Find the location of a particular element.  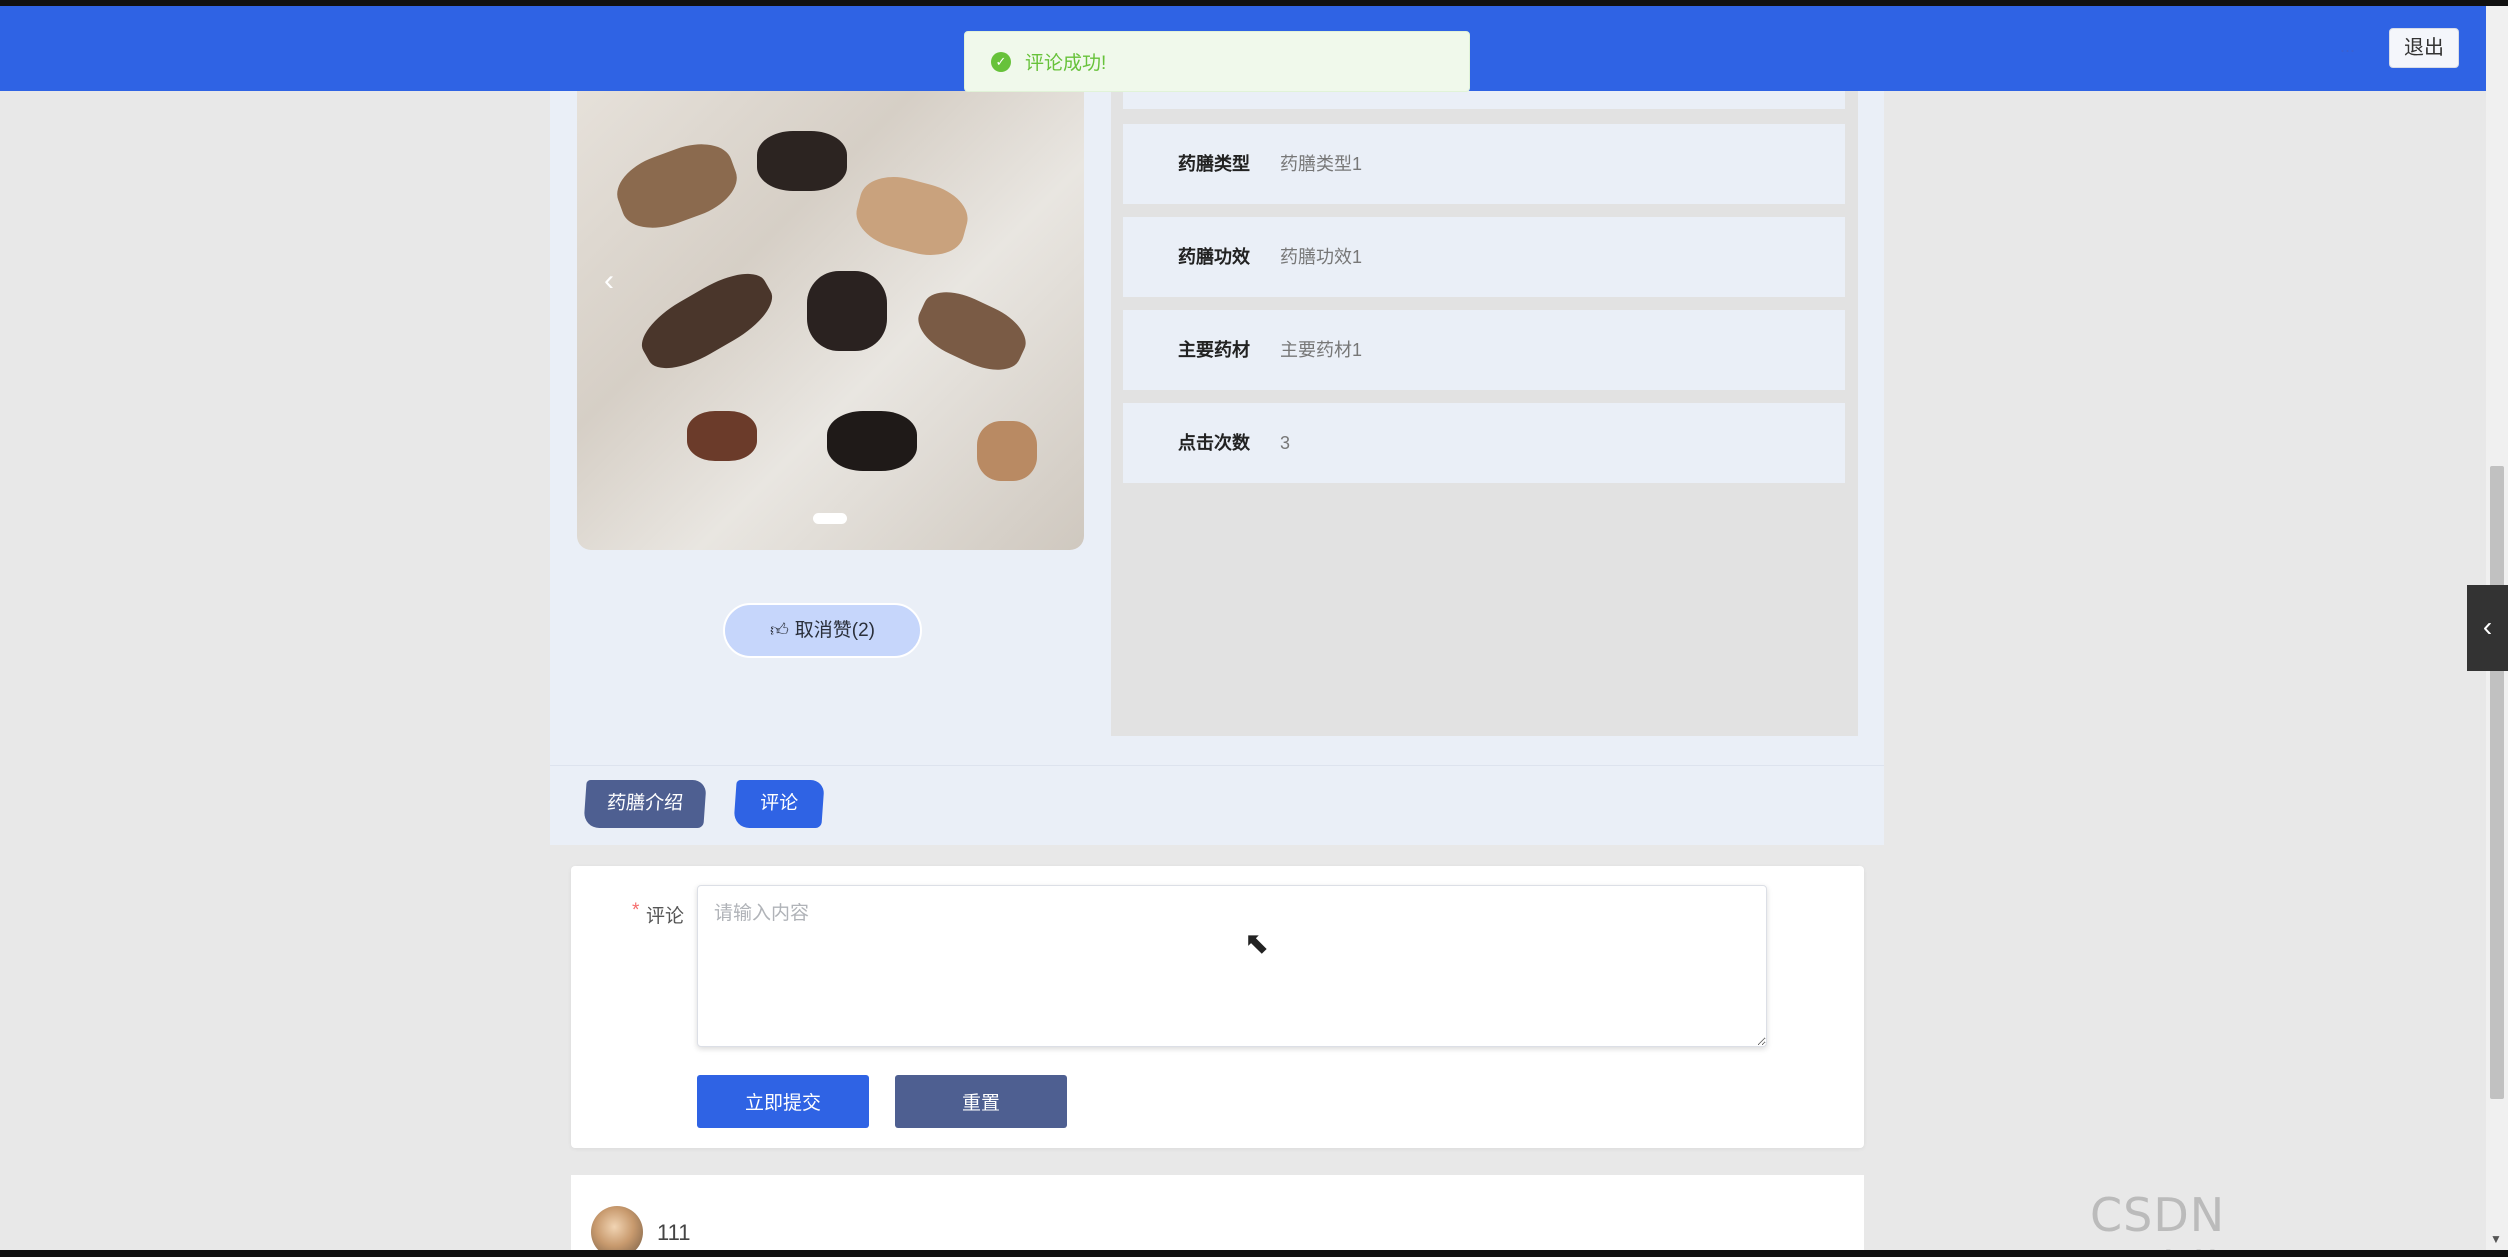

info-label: 主要药材 is located at coordinates (1214, 350).